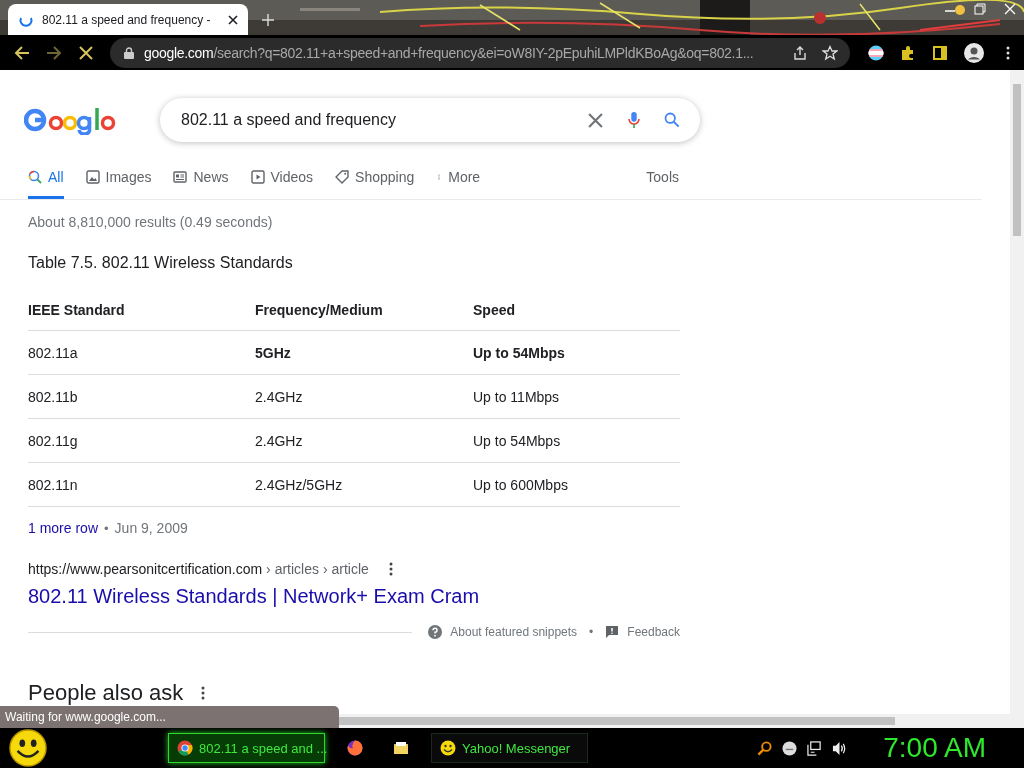 The width and height of the screenshot is (1024, 768). Describe the element at coordinates (653, 632) in the screenshot. I see `feedback-link: Feedback` at that location.